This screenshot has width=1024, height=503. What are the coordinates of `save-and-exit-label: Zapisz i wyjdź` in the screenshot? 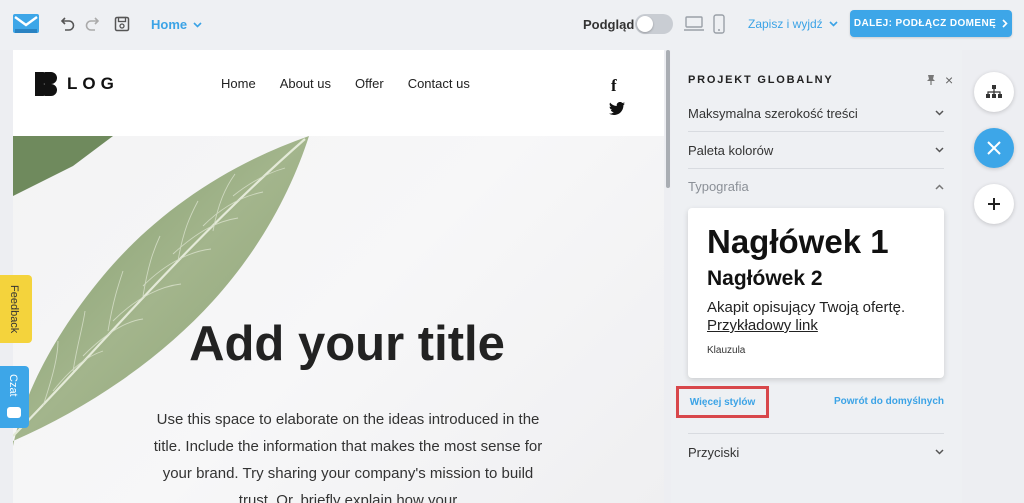 It's located at (785, 24).